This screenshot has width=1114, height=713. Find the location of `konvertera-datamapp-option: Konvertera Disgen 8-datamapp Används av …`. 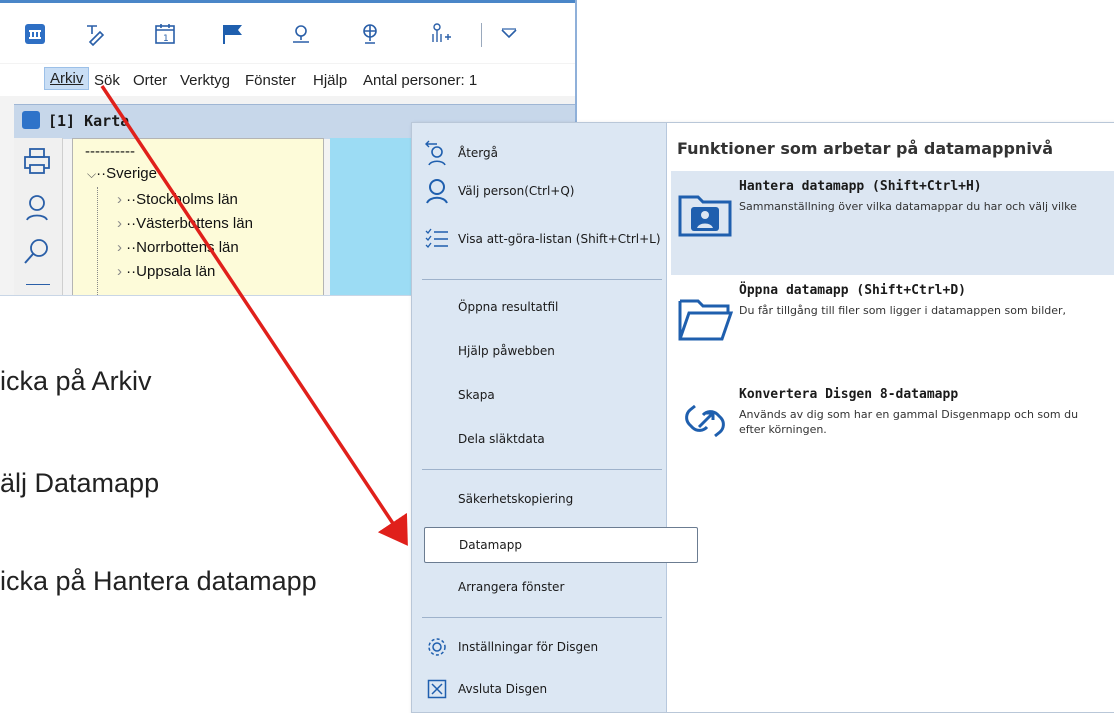

konvertera-datamapp-option: Konvertera Disgen 8-datamapp Används av … is located at coordinates (892, 431).